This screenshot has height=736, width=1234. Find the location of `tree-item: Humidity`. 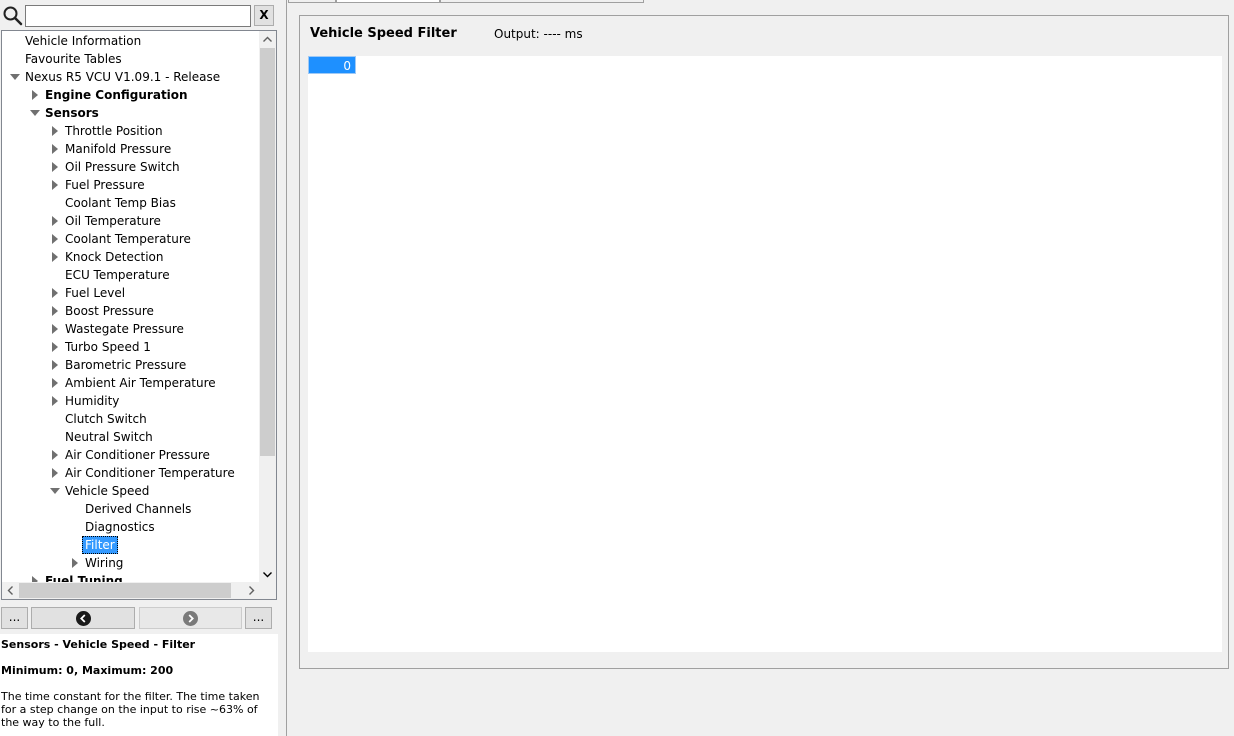

tree-item: Humidity is located at coordinates (131, 401).